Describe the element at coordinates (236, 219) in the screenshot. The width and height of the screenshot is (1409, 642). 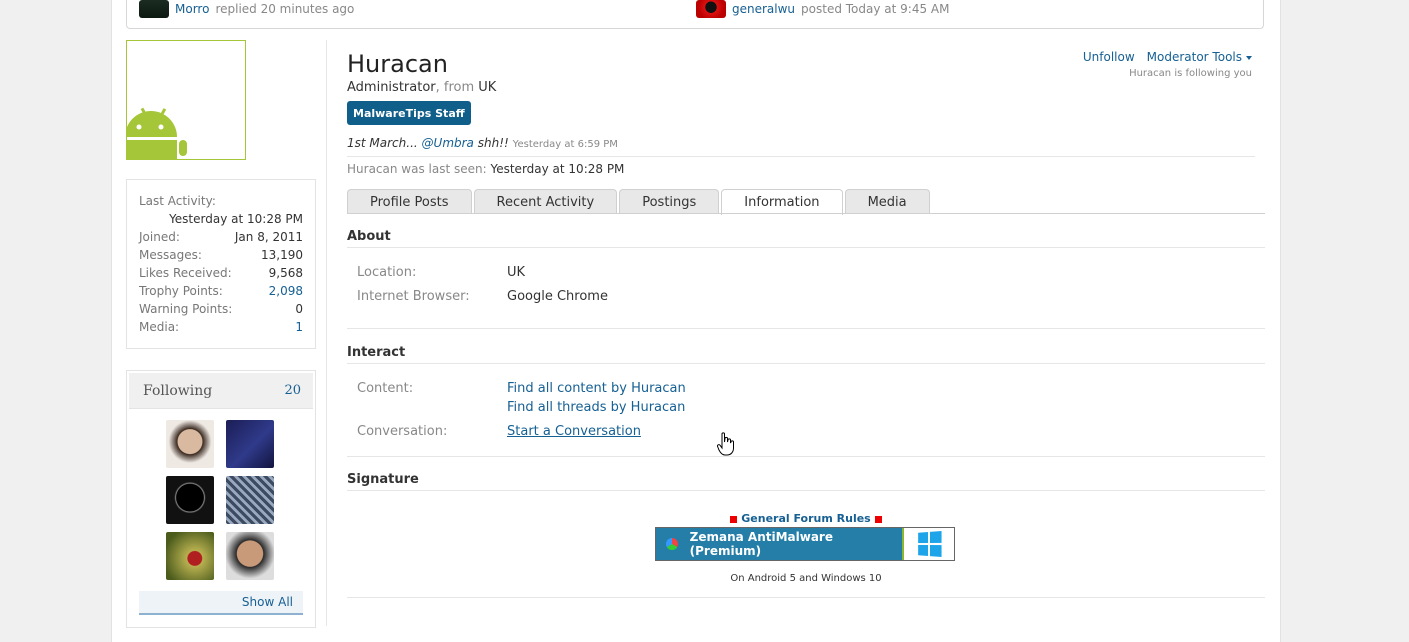
I see `stat-value: Yesterday at 10:28 PM` at that location.